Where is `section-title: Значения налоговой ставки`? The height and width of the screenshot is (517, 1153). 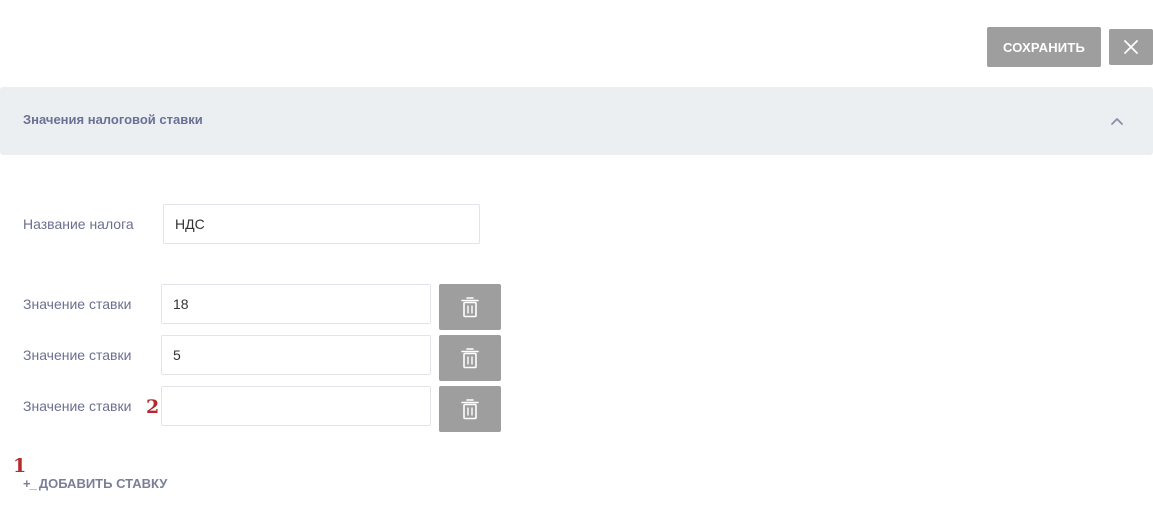
section-title: Значения налоговой ставки is located at coordinates (113, 119).